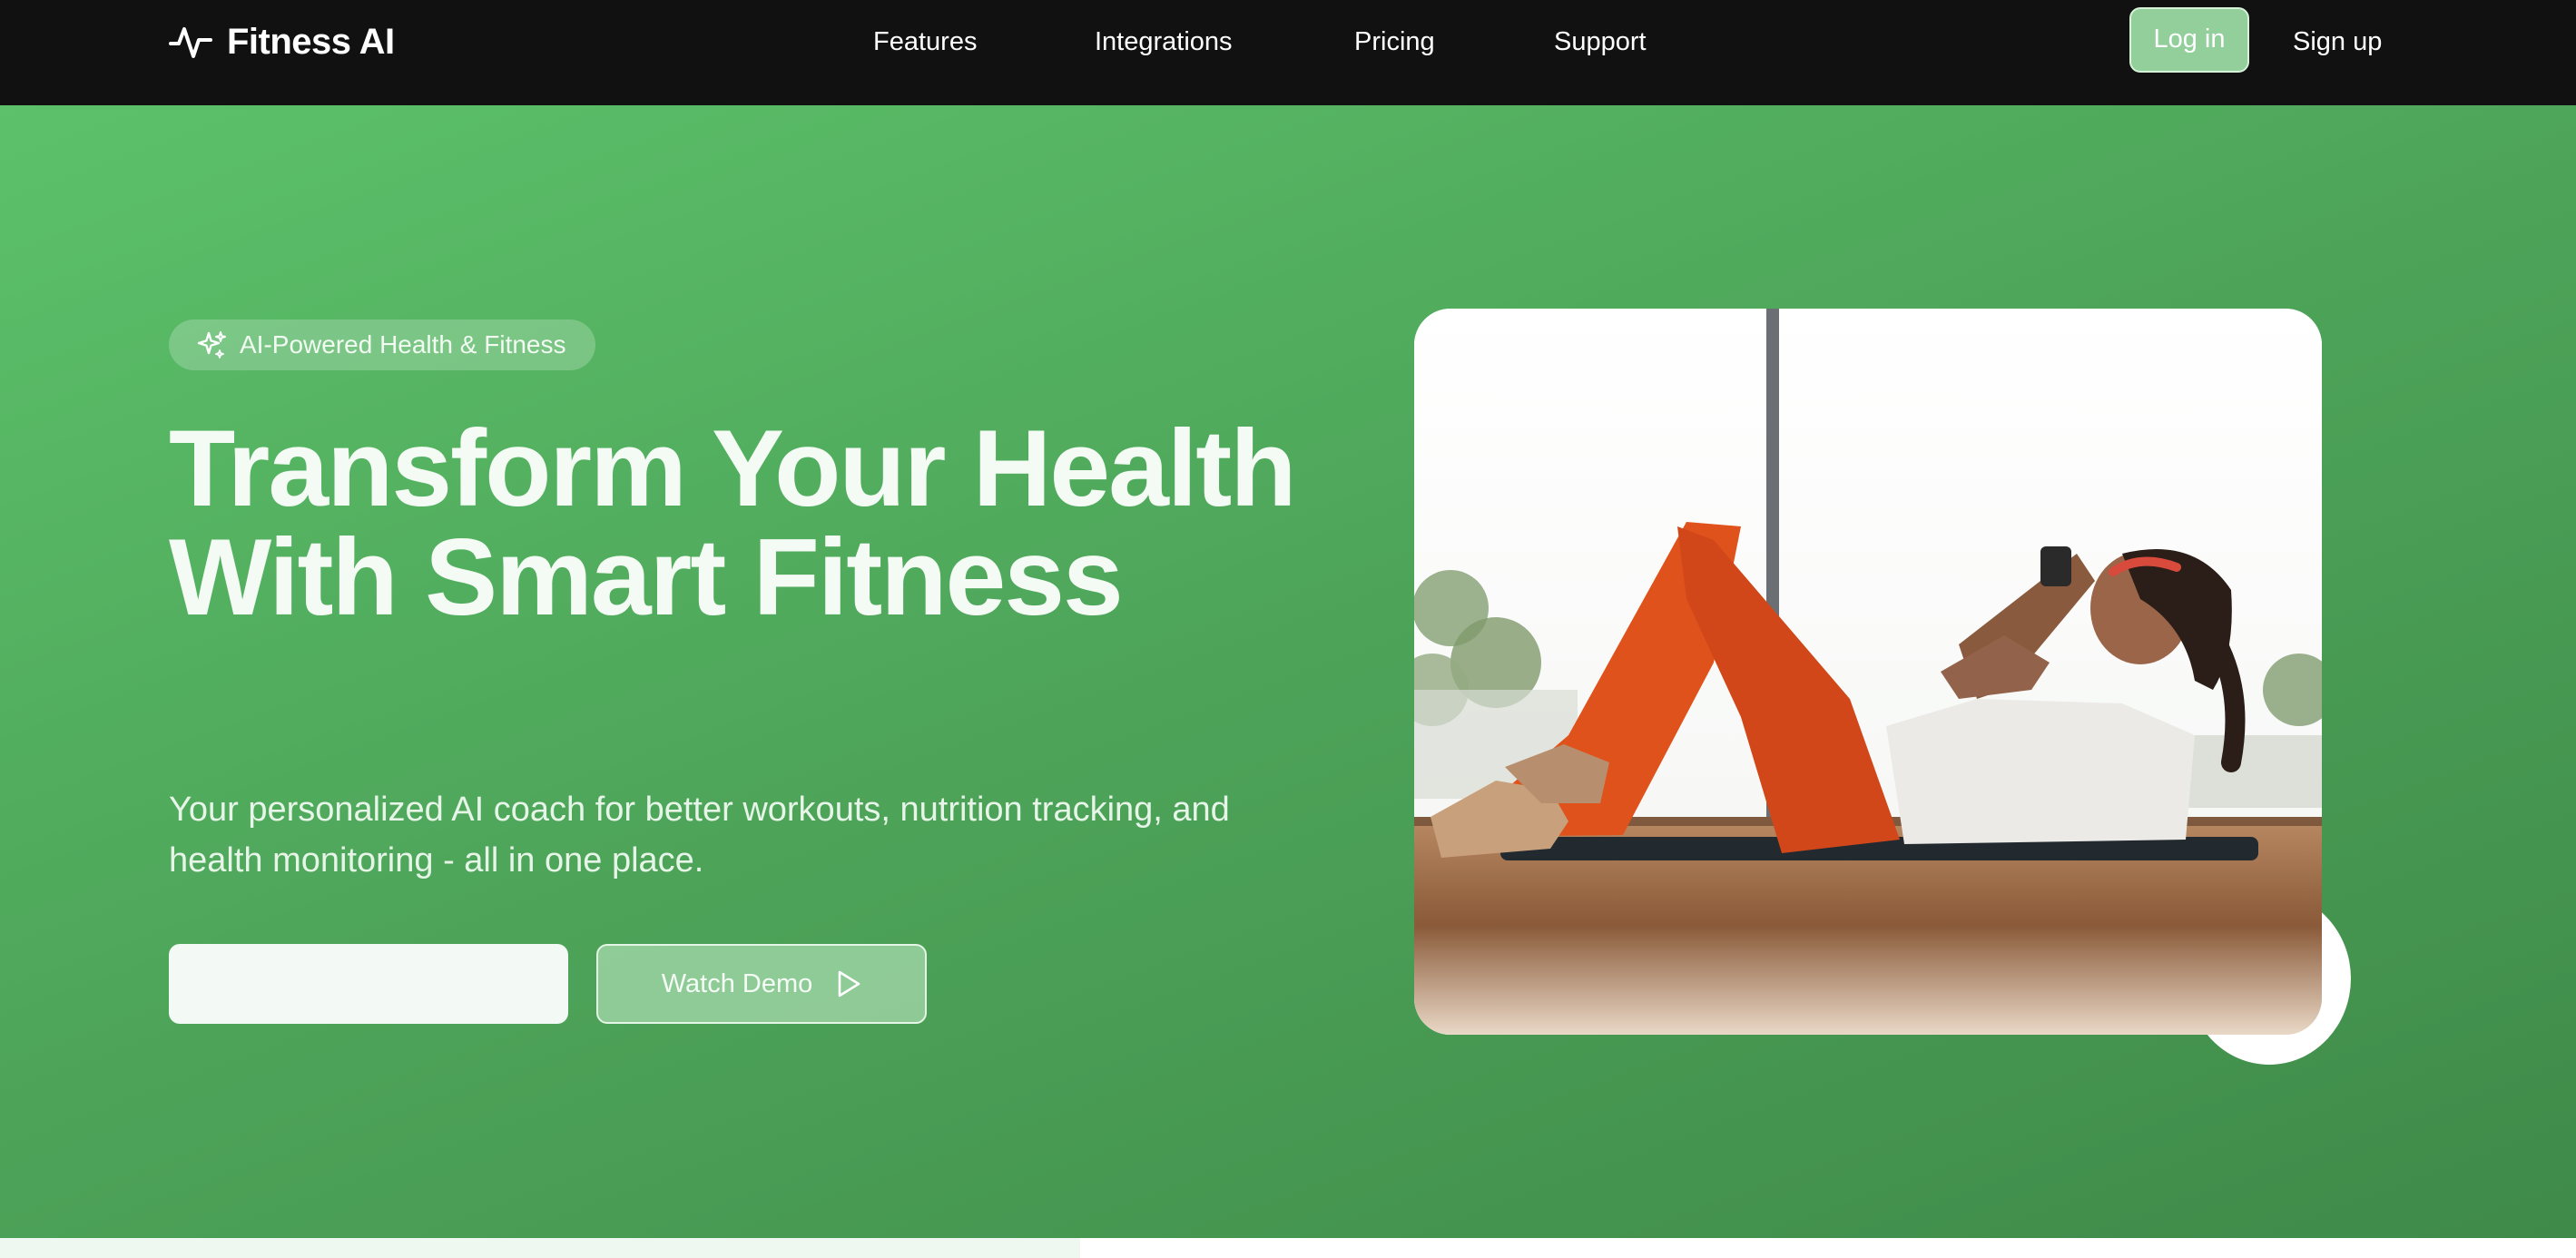  Describe the element at coordinates (1164, 42) in the screenshot. I see `nav-link-integrations: Integrations` at that location.